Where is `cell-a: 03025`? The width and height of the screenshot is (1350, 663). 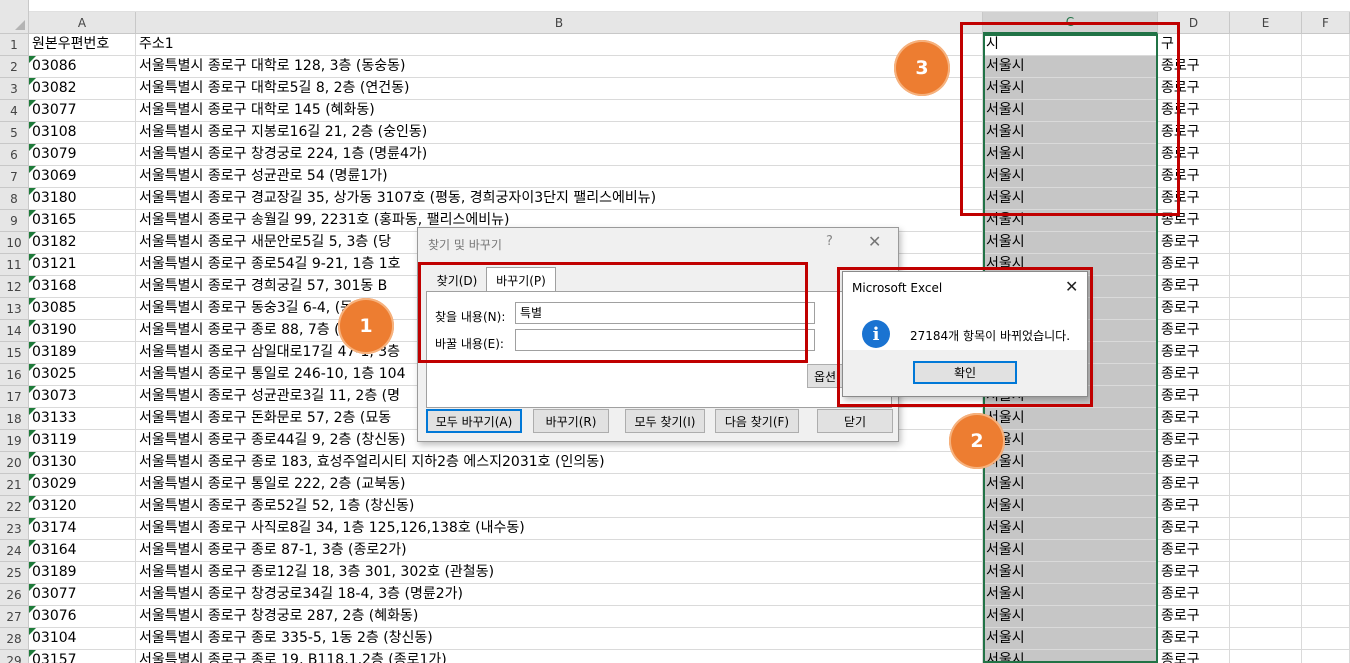
cell-a: 03025 is located at coordinates (82, 375).